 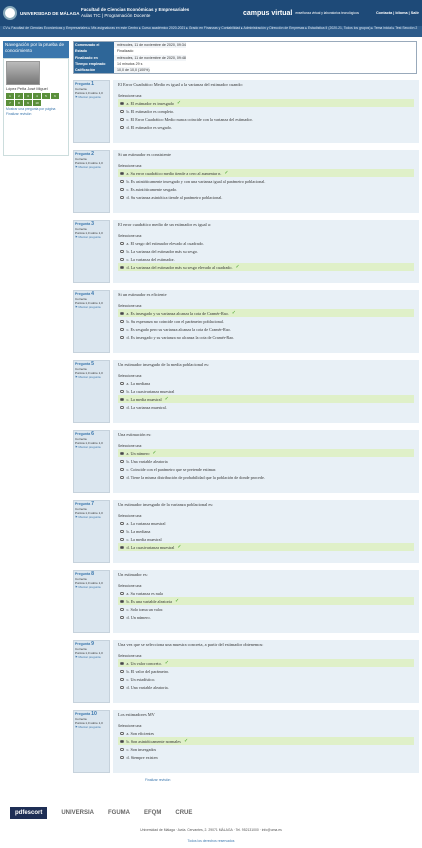 I want to click on answer-option: c. La media muestral, so click(x=266, y=539).